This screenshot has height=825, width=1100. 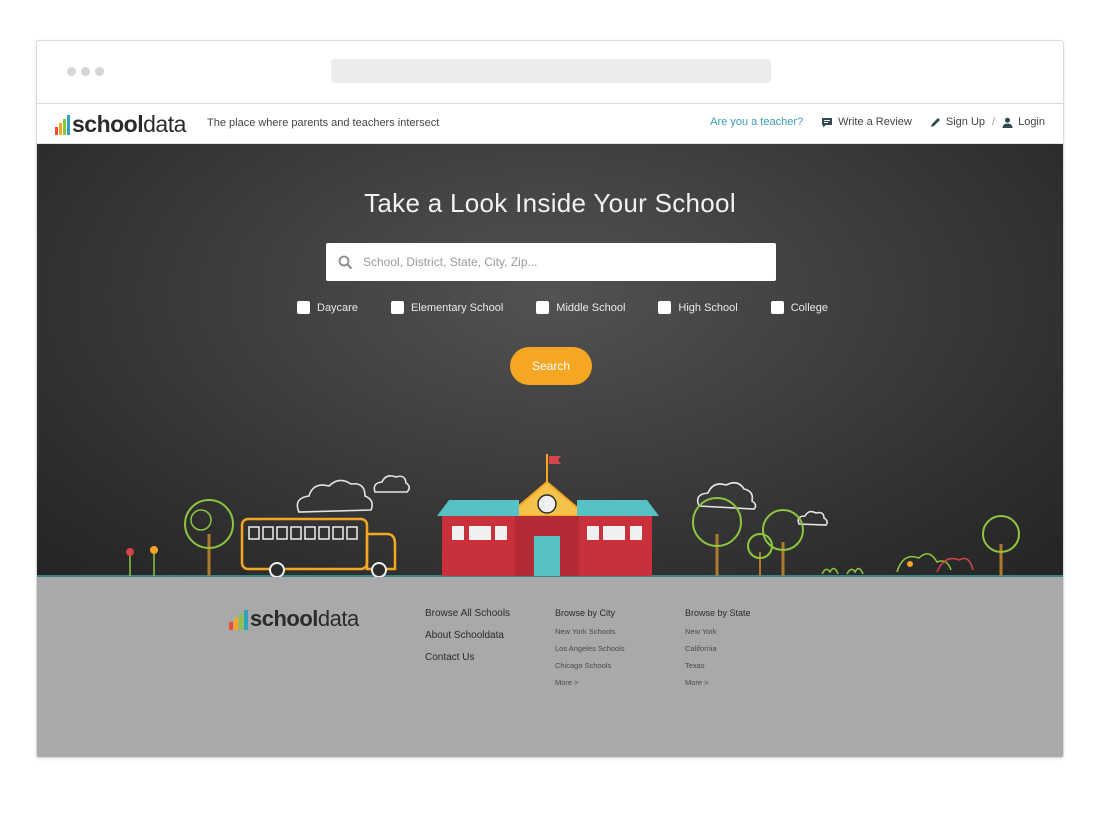 What do you see at coordinates (467, 635) in the screenshot?
I see `about-link: About Schooldata` at bounding box center [467, 635].